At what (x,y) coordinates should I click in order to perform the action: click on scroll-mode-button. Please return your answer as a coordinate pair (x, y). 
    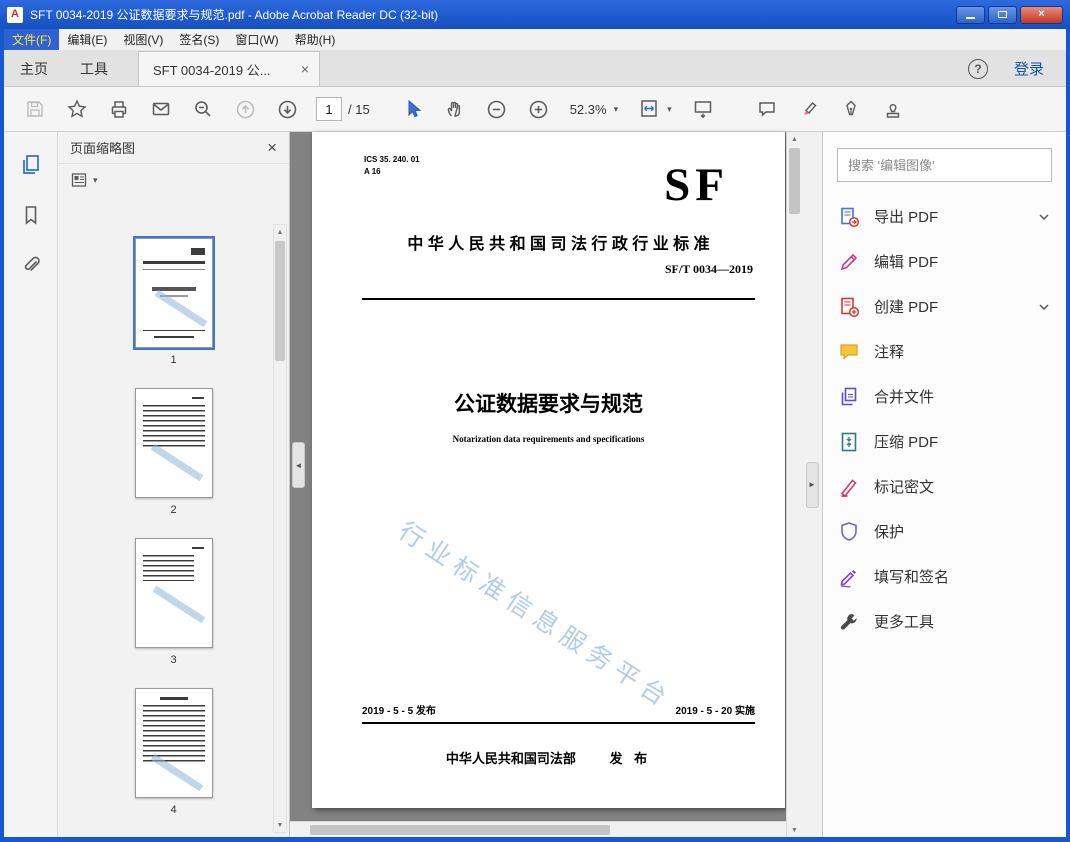
    Looking at the image, I should click on (703, 109).